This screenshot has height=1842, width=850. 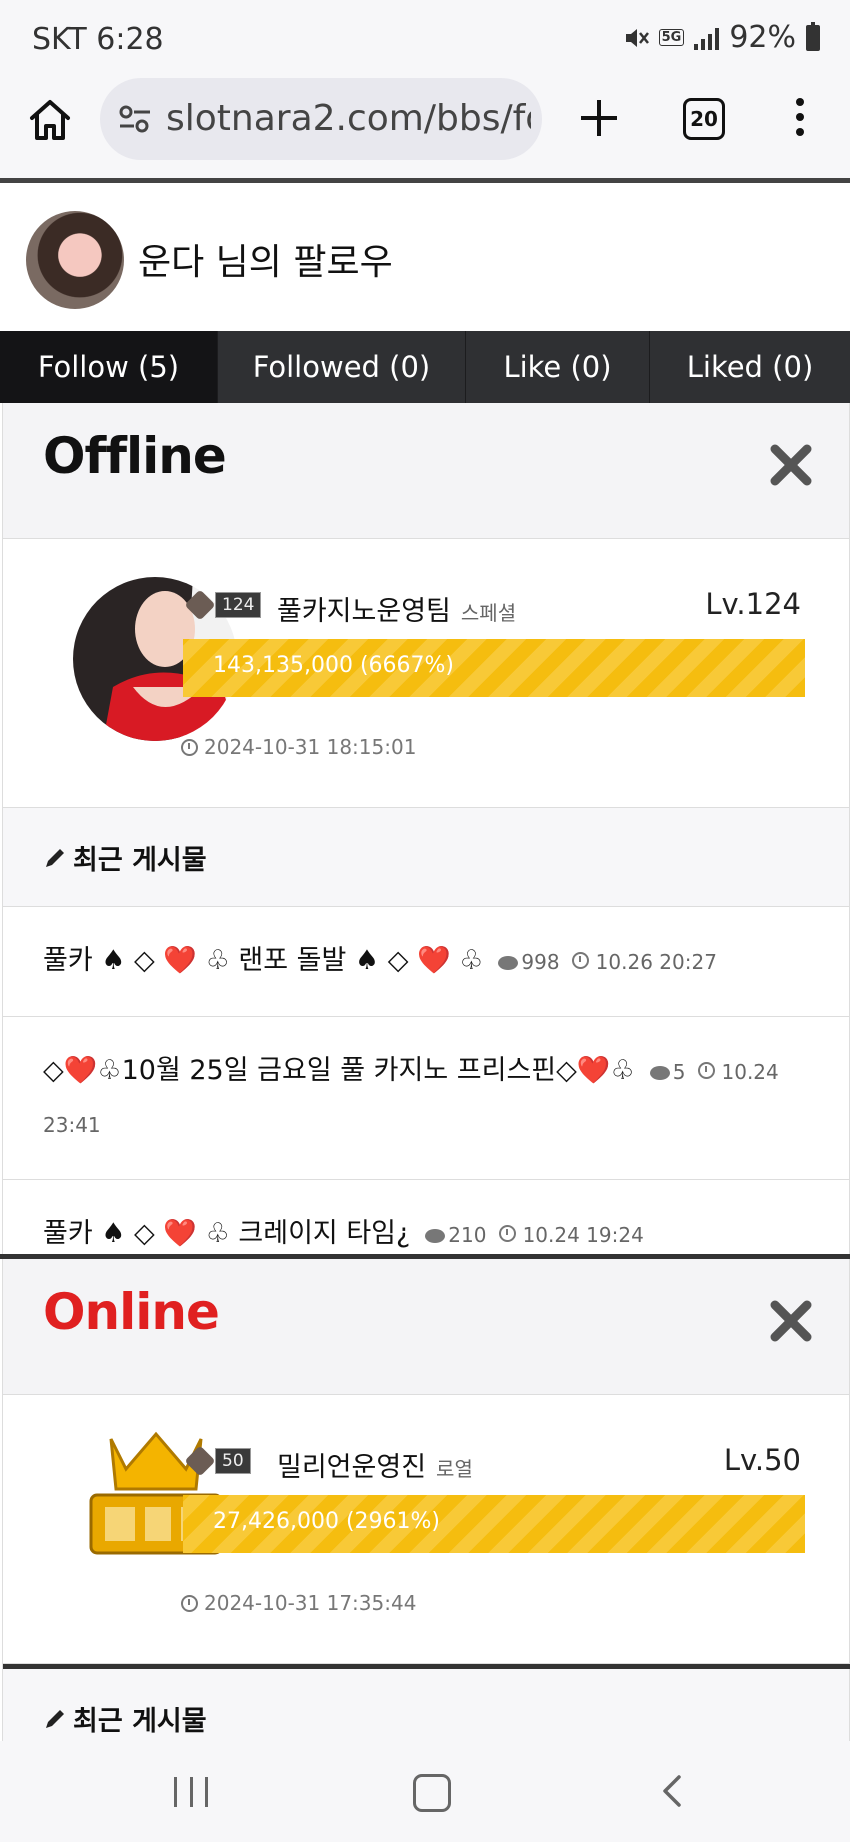 I want to click on member-level: Lv.50, so click(x=762, y=1460).